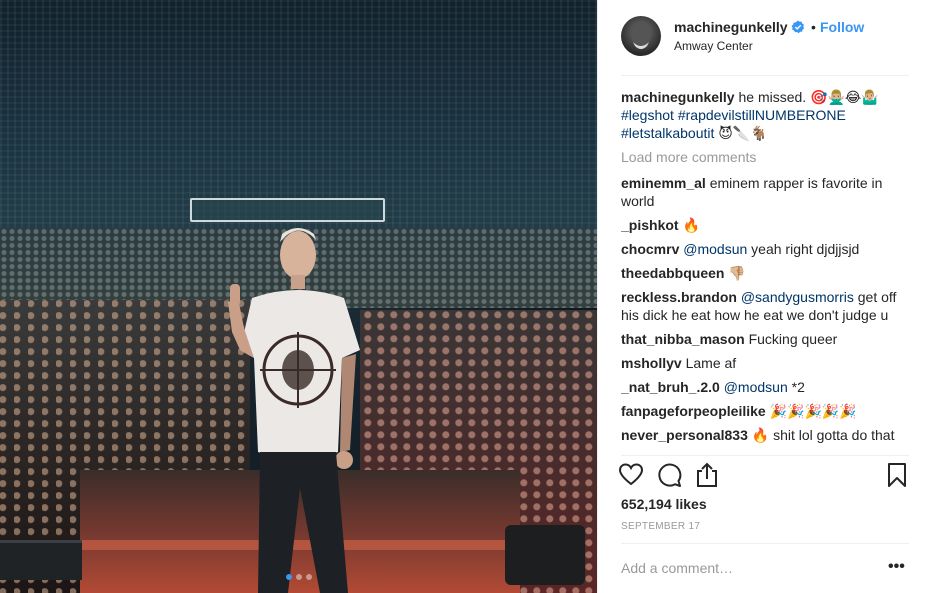 This screenshot has width=931, height=593. What do you see at coordinates (631, 475) in the screenshot?
I see `heart-icon` at bounding box center [631, 475].